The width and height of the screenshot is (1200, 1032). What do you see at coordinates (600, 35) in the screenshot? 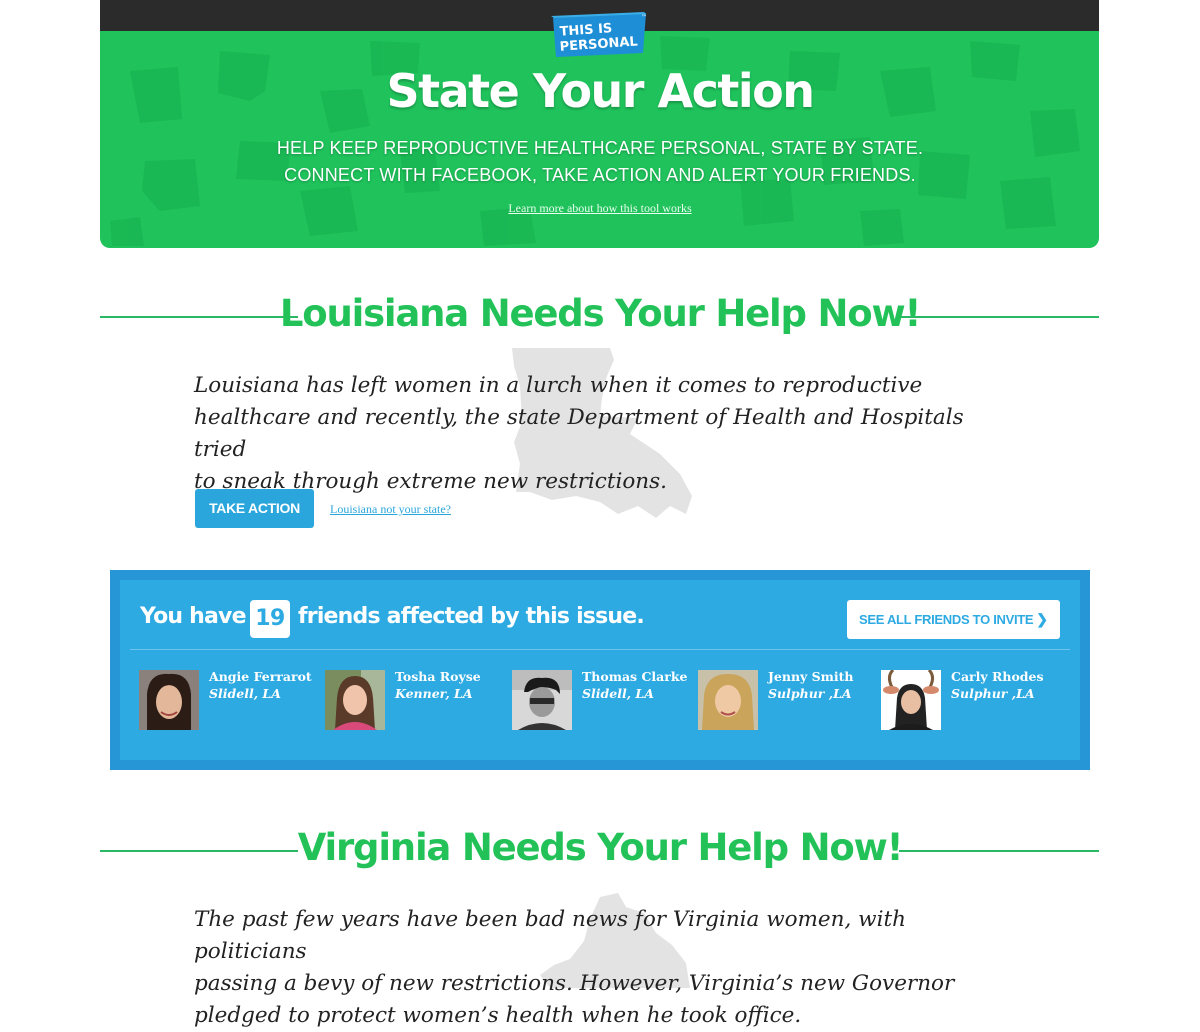
I see `this-is-personal-logo: THIS IS PERSONAL ™` at bounding box center [600, 35].